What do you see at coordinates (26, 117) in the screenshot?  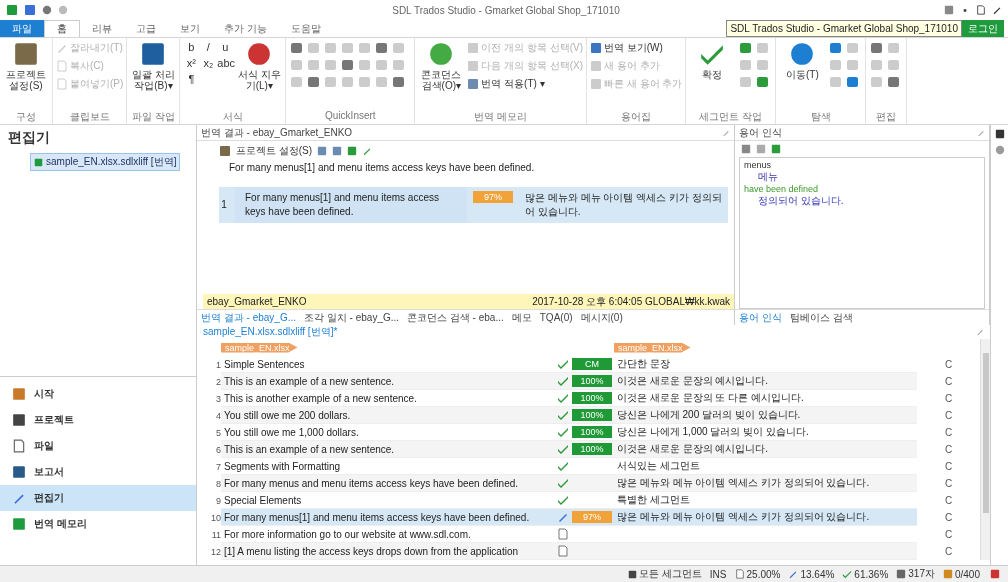 I see `group-label: 구성` at bounding box center [26, 117].